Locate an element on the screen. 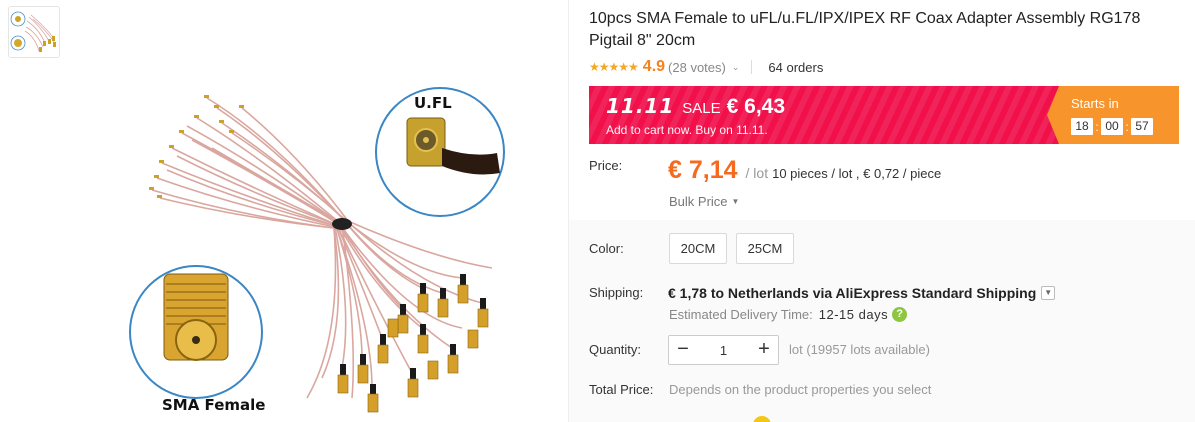  quantity-available: lot (19957 lots available) is located at coordinates (859, 349).